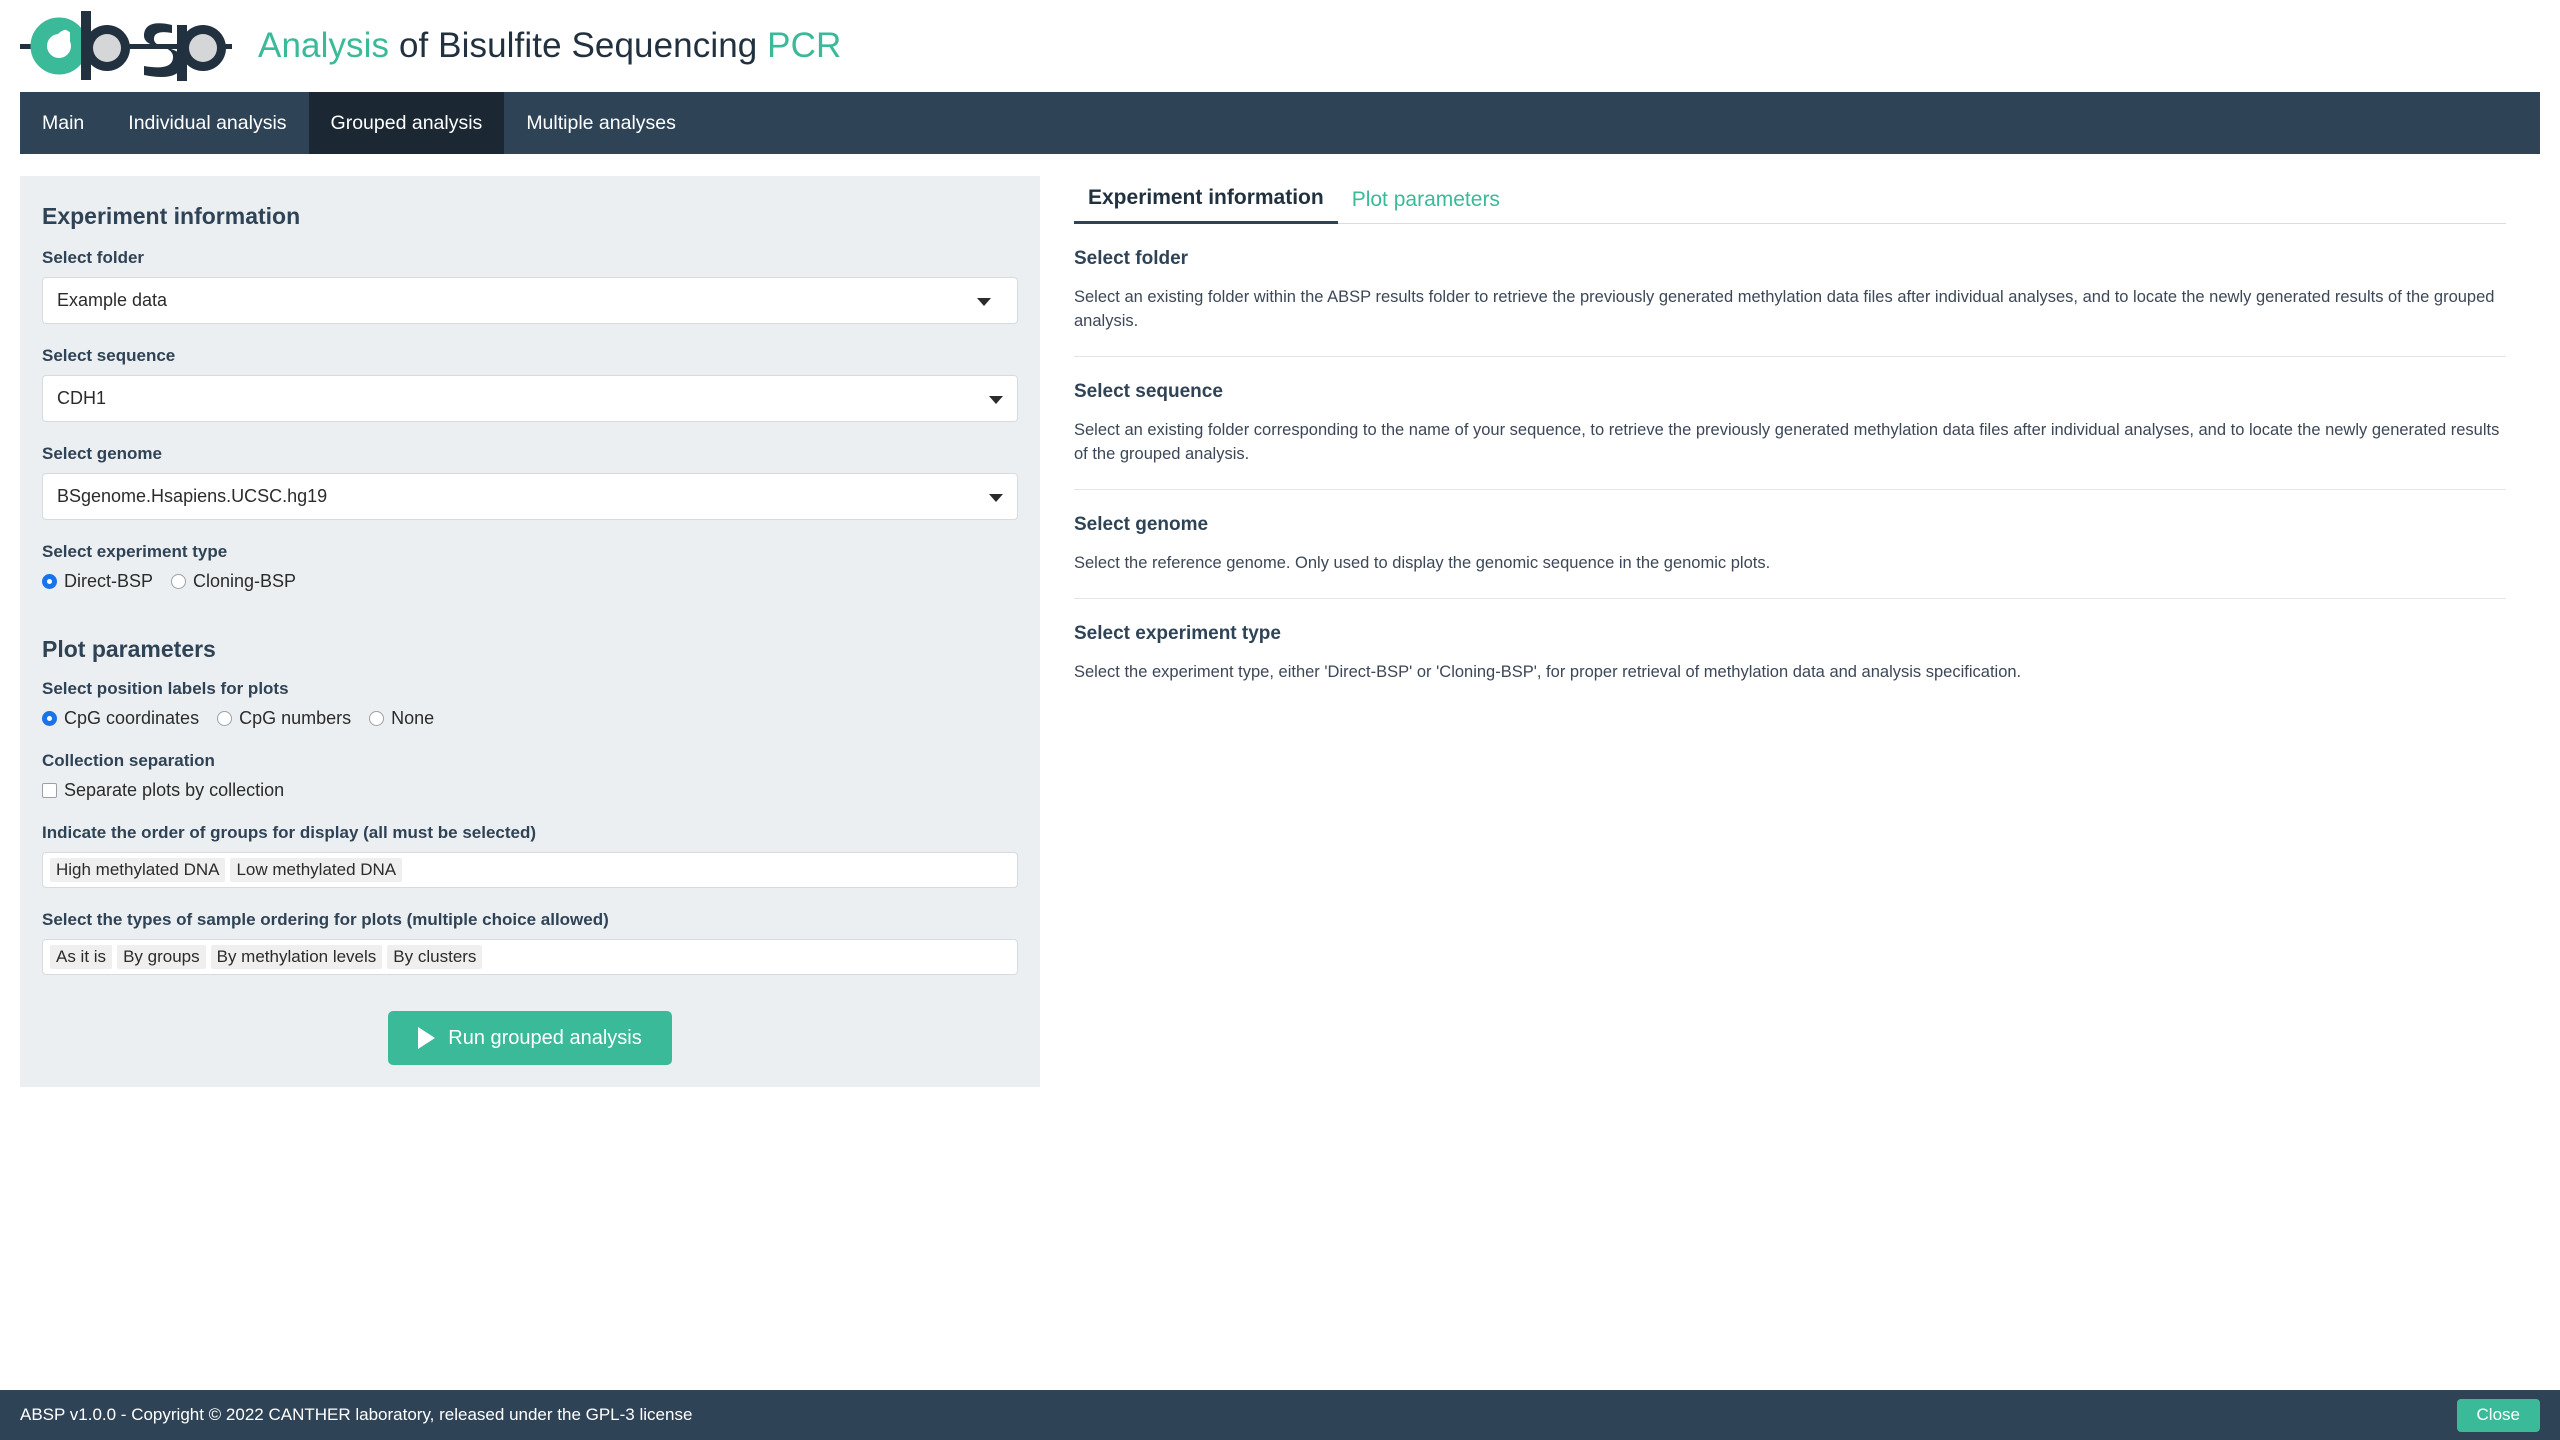 The width and height of the screenshot is (2560, 1440). What do you see at coordinates (49, 790) in the screenshot?
I see `checkbox-icon` at bounding box center [49, 790].